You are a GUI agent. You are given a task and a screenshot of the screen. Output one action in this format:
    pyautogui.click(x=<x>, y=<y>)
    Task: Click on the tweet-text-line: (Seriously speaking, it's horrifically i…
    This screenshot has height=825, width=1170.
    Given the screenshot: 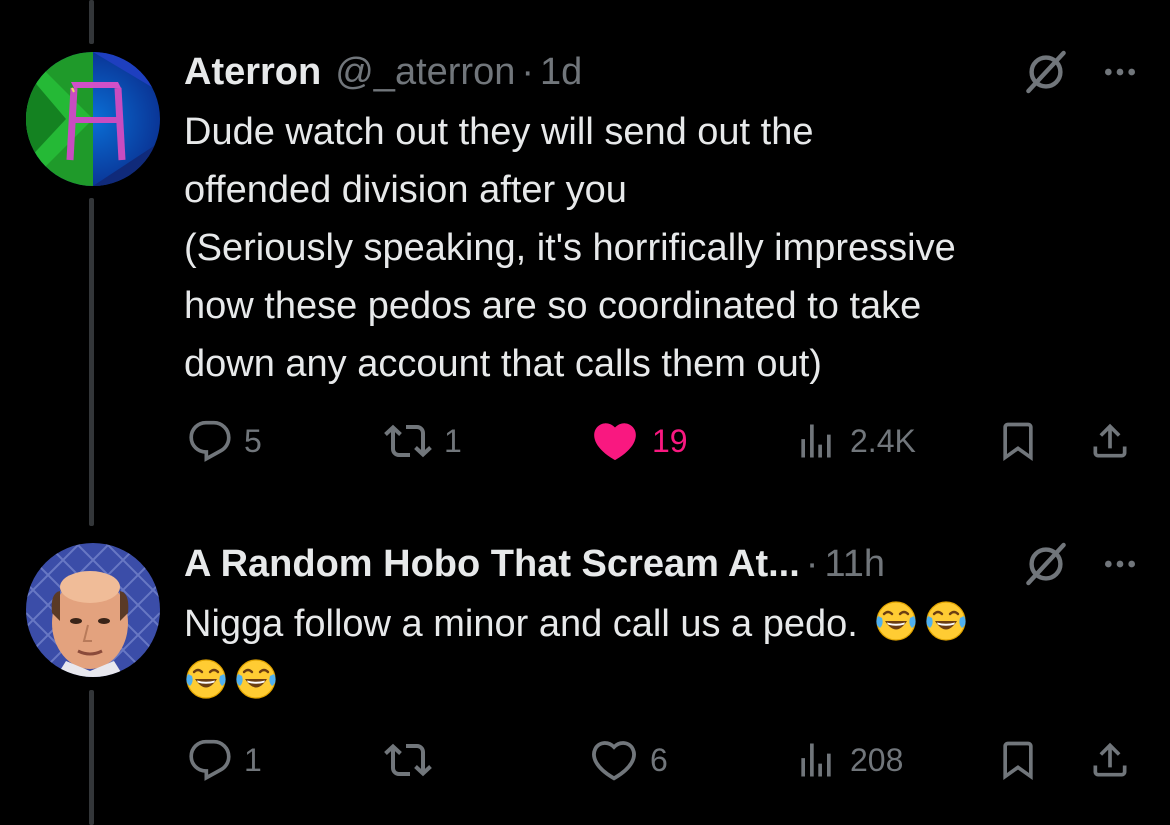 What is the action you would take?
    pyautogui.click(x=570, y=248)
    